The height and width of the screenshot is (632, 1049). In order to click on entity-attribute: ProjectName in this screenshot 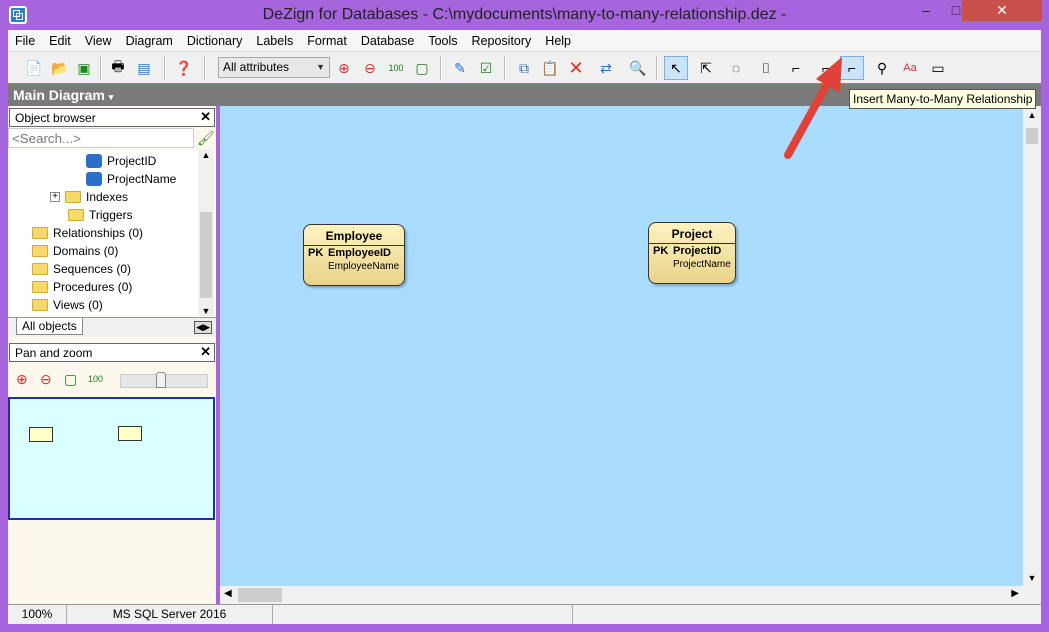, I will do `click(692, 264)`.